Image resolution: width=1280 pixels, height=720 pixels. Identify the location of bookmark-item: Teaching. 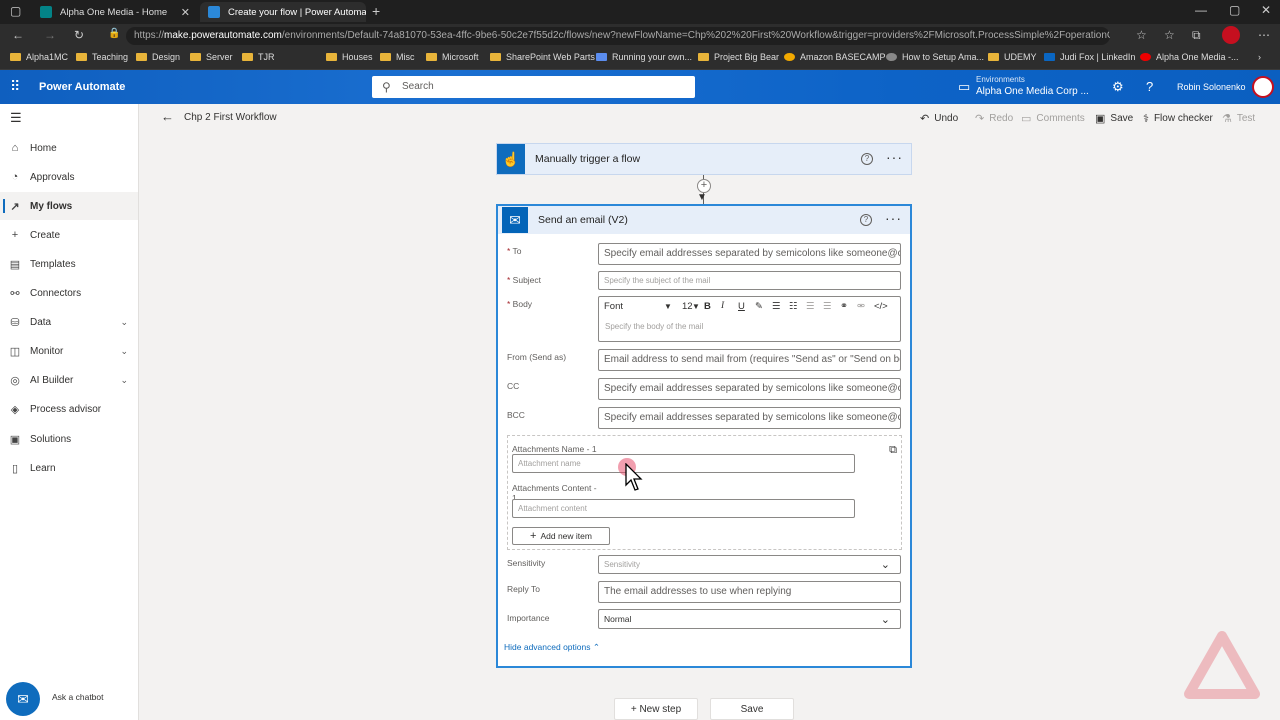
(102, 57).